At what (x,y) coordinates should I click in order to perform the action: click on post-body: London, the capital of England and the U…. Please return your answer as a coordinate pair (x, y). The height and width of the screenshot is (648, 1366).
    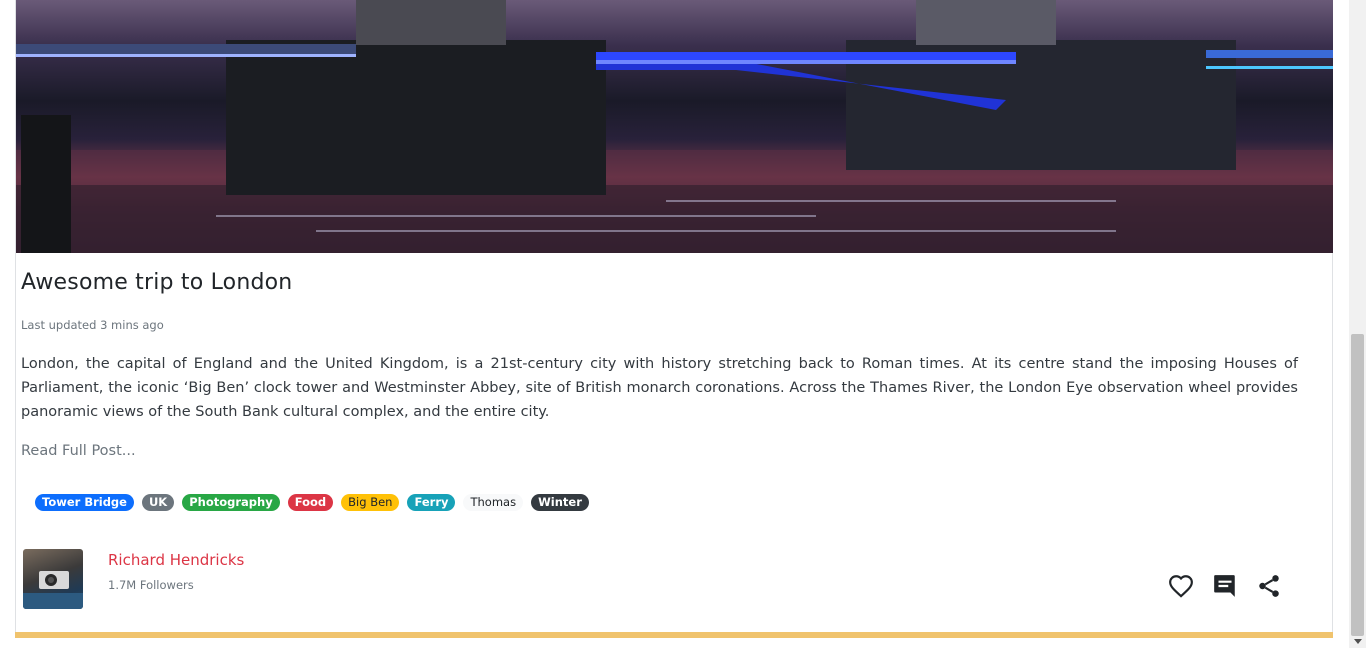
    Looking at the image, I should click on (659, 388).